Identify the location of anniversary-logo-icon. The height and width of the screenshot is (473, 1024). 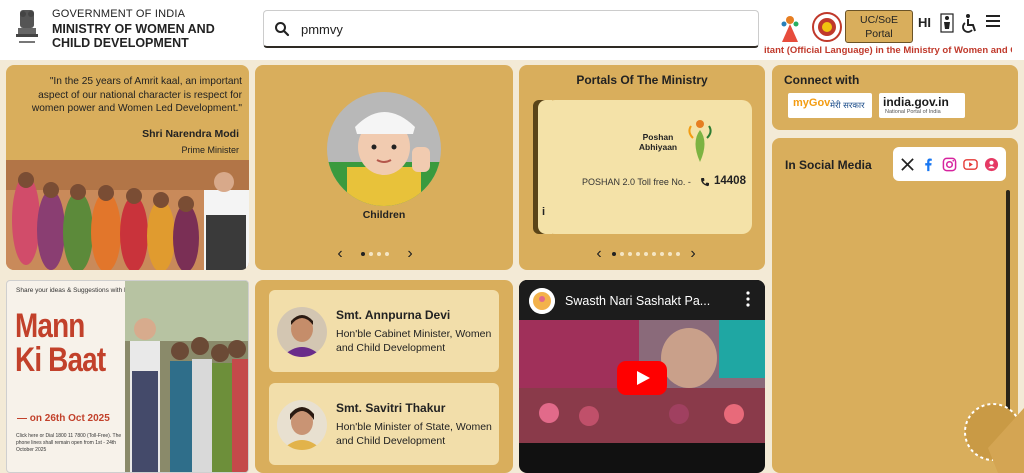
(827, 27).